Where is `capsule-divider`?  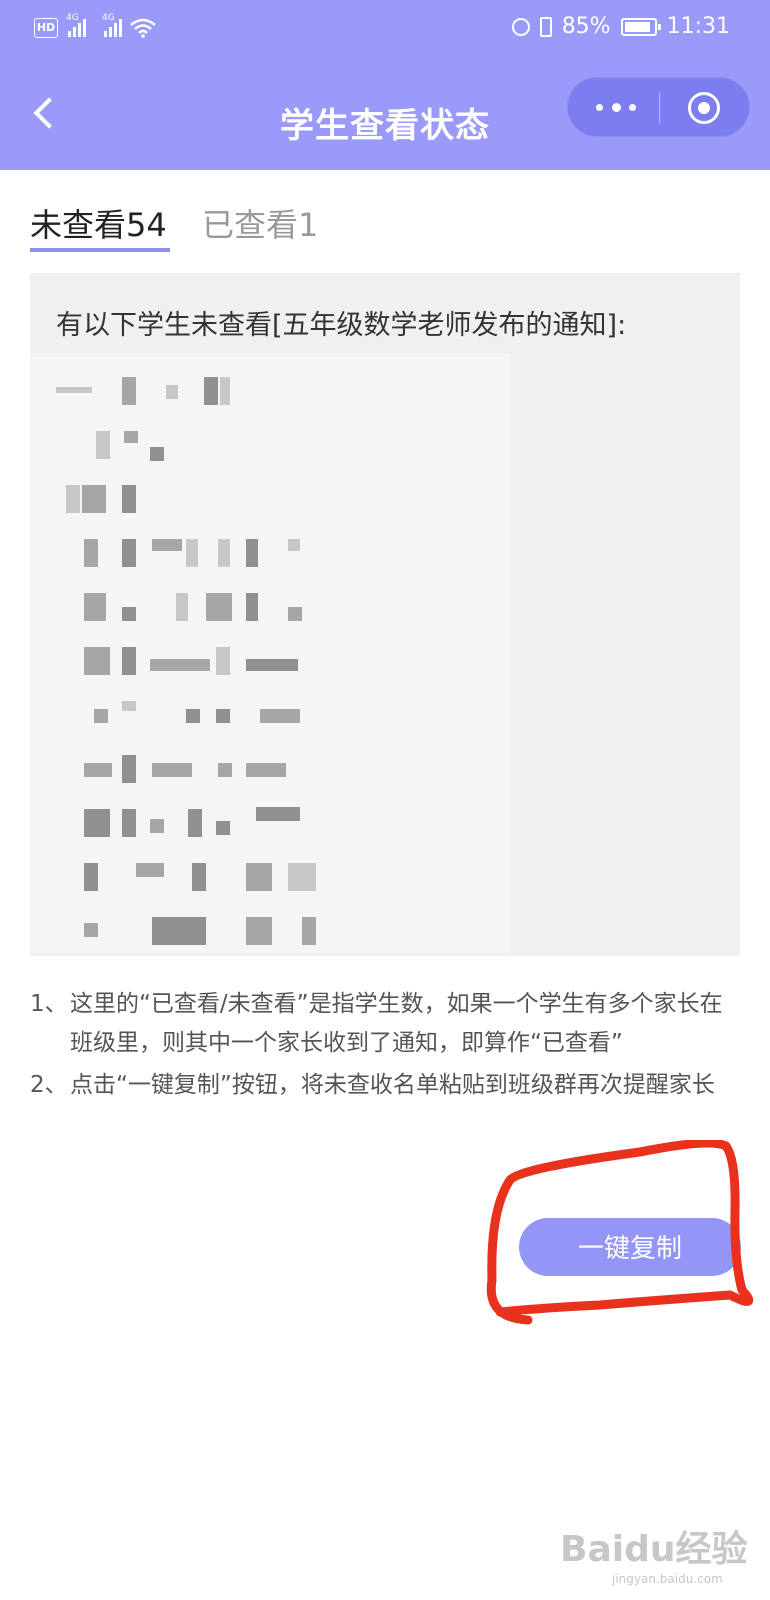 capsule-divider is located at coordinates (659, 108).